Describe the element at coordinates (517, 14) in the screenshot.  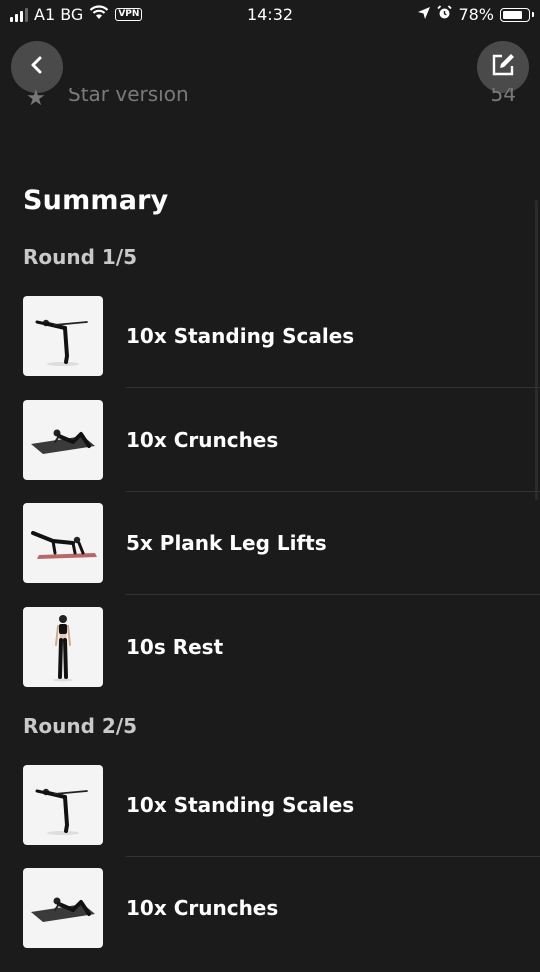
I see `battery-icon` at that location.